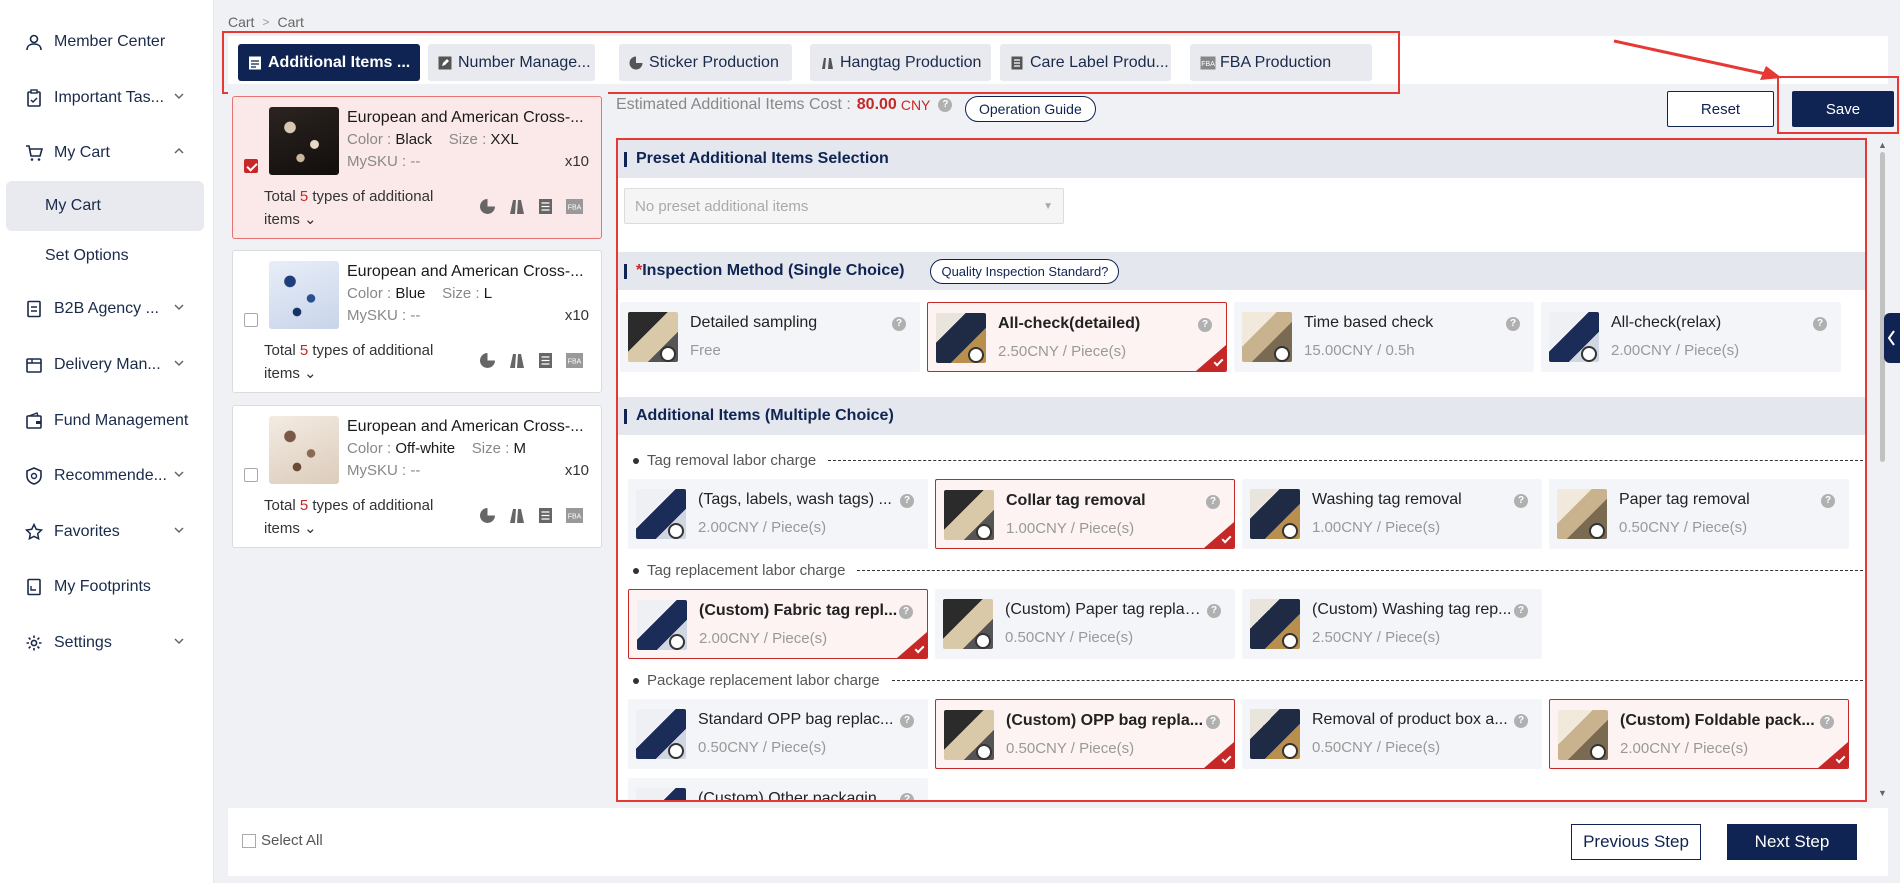  What do you see at coordinates (1636, 842) in the screenshot?
I see `previous-step-button: Previous Step` at bounding box center [1636, 842].